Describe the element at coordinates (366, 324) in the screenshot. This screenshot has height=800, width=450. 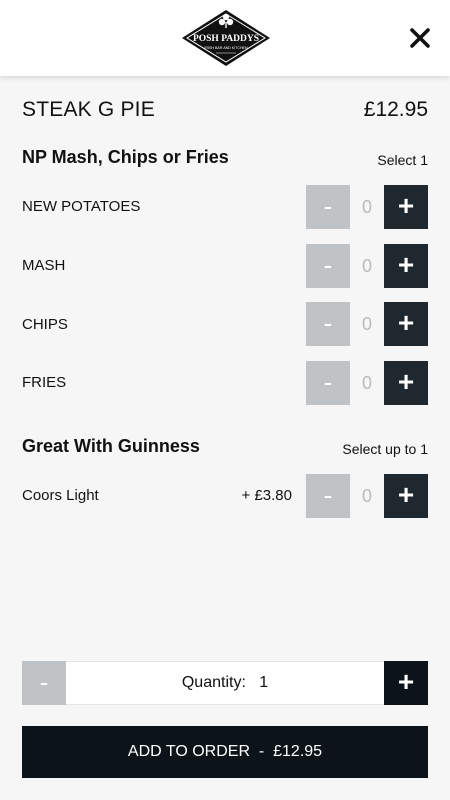
I see `option-count-chips: 0` at that location.